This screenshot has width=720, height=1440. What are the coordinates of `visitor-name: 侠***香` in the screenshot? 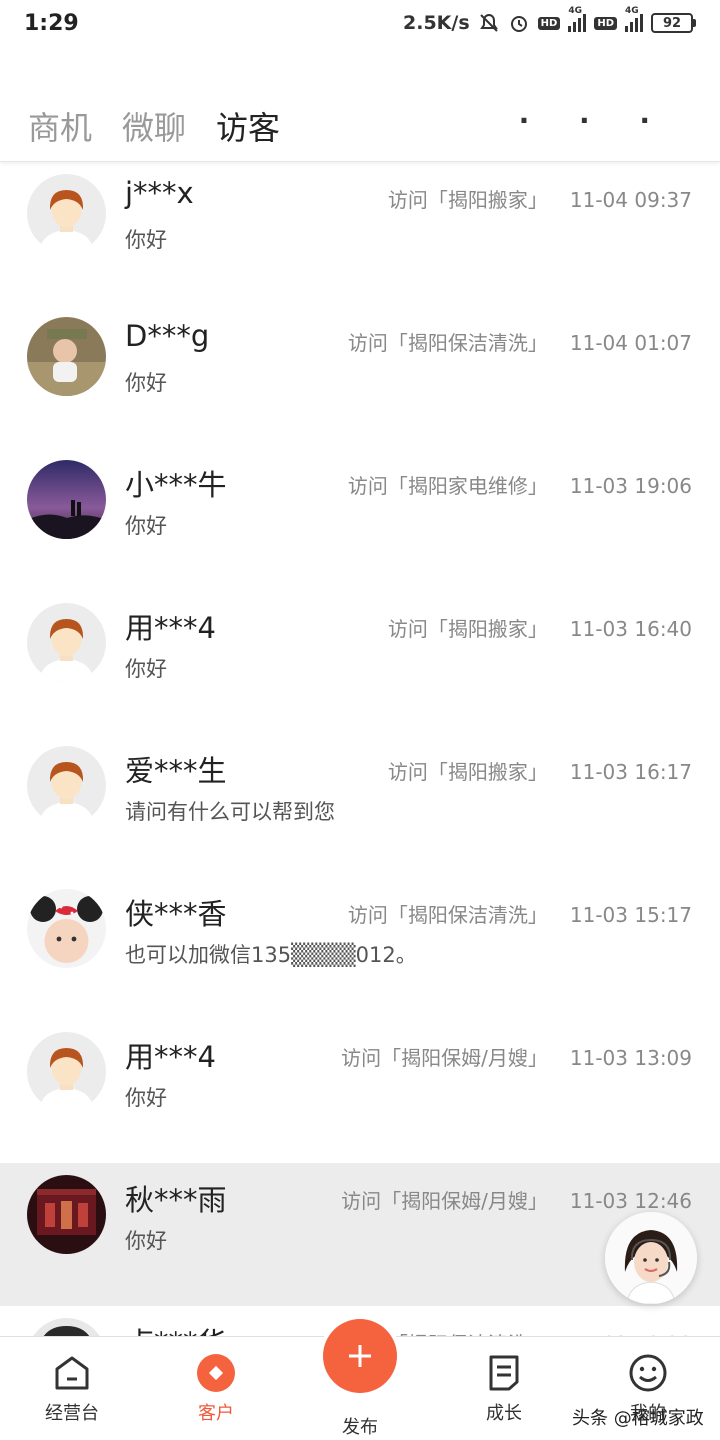 It's located at (176, 914).